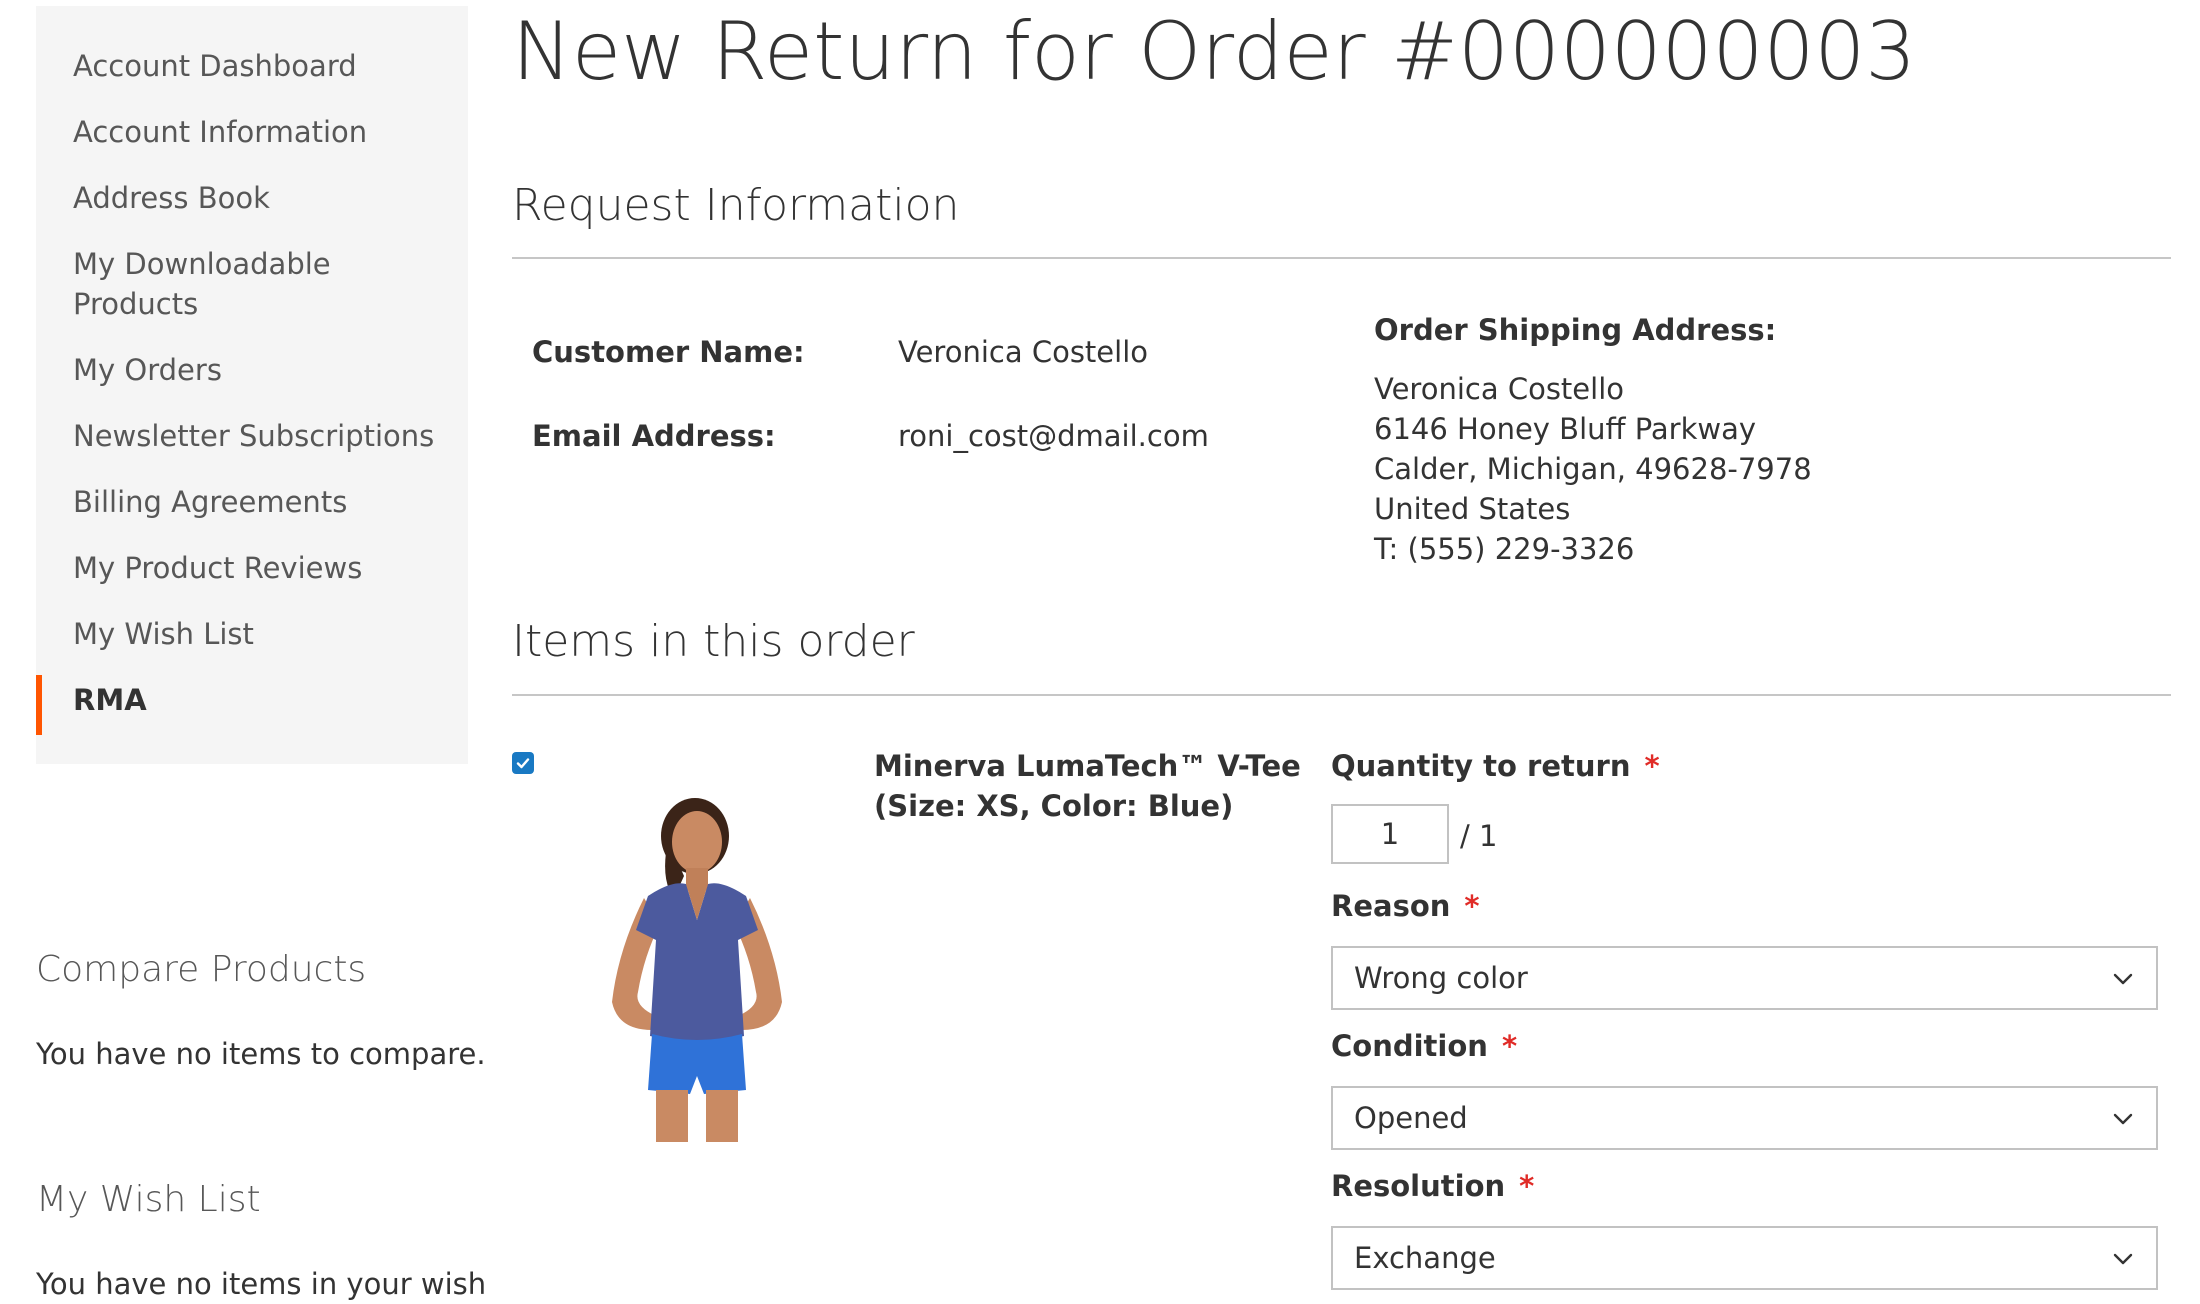 This screenshot has height=1304, width=2200. I want to click on product-image, so click(697, 970).